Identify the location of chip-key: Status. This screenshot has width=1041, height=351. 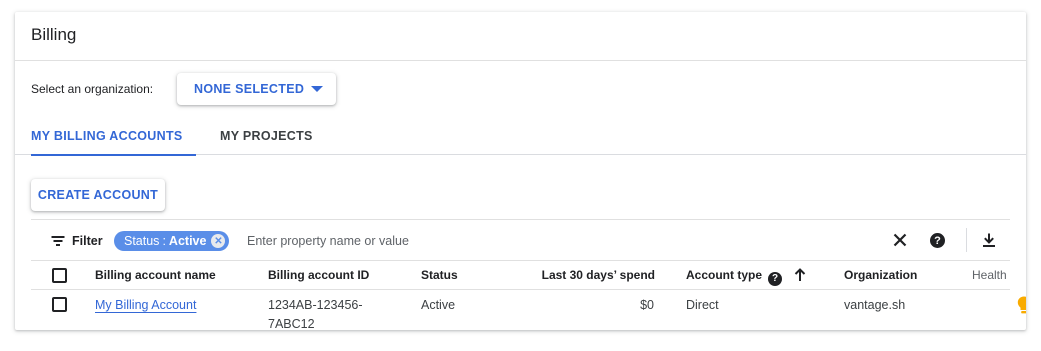
(142, 241).